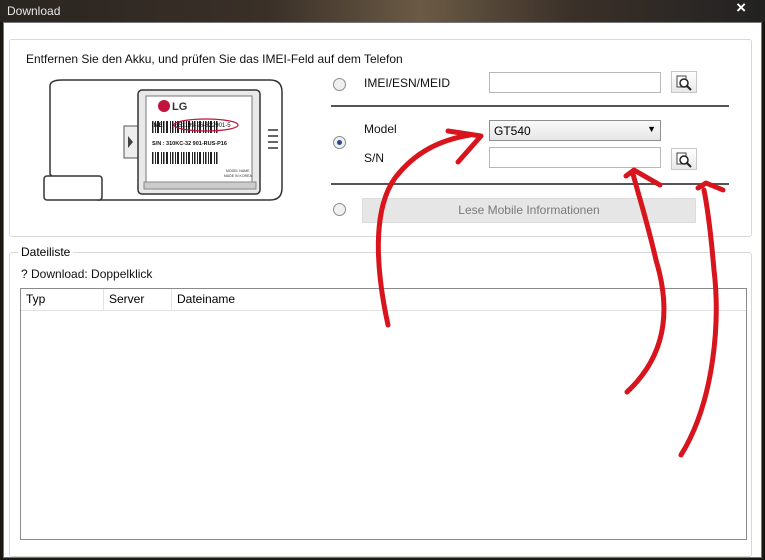 Image resolution: width=765 pixels, height=560 pixels. What do you see at coordinates (238, 171) in the screenshot?
I see `phone-label-model: MODEL NAME` at bounding box center [238, 171].